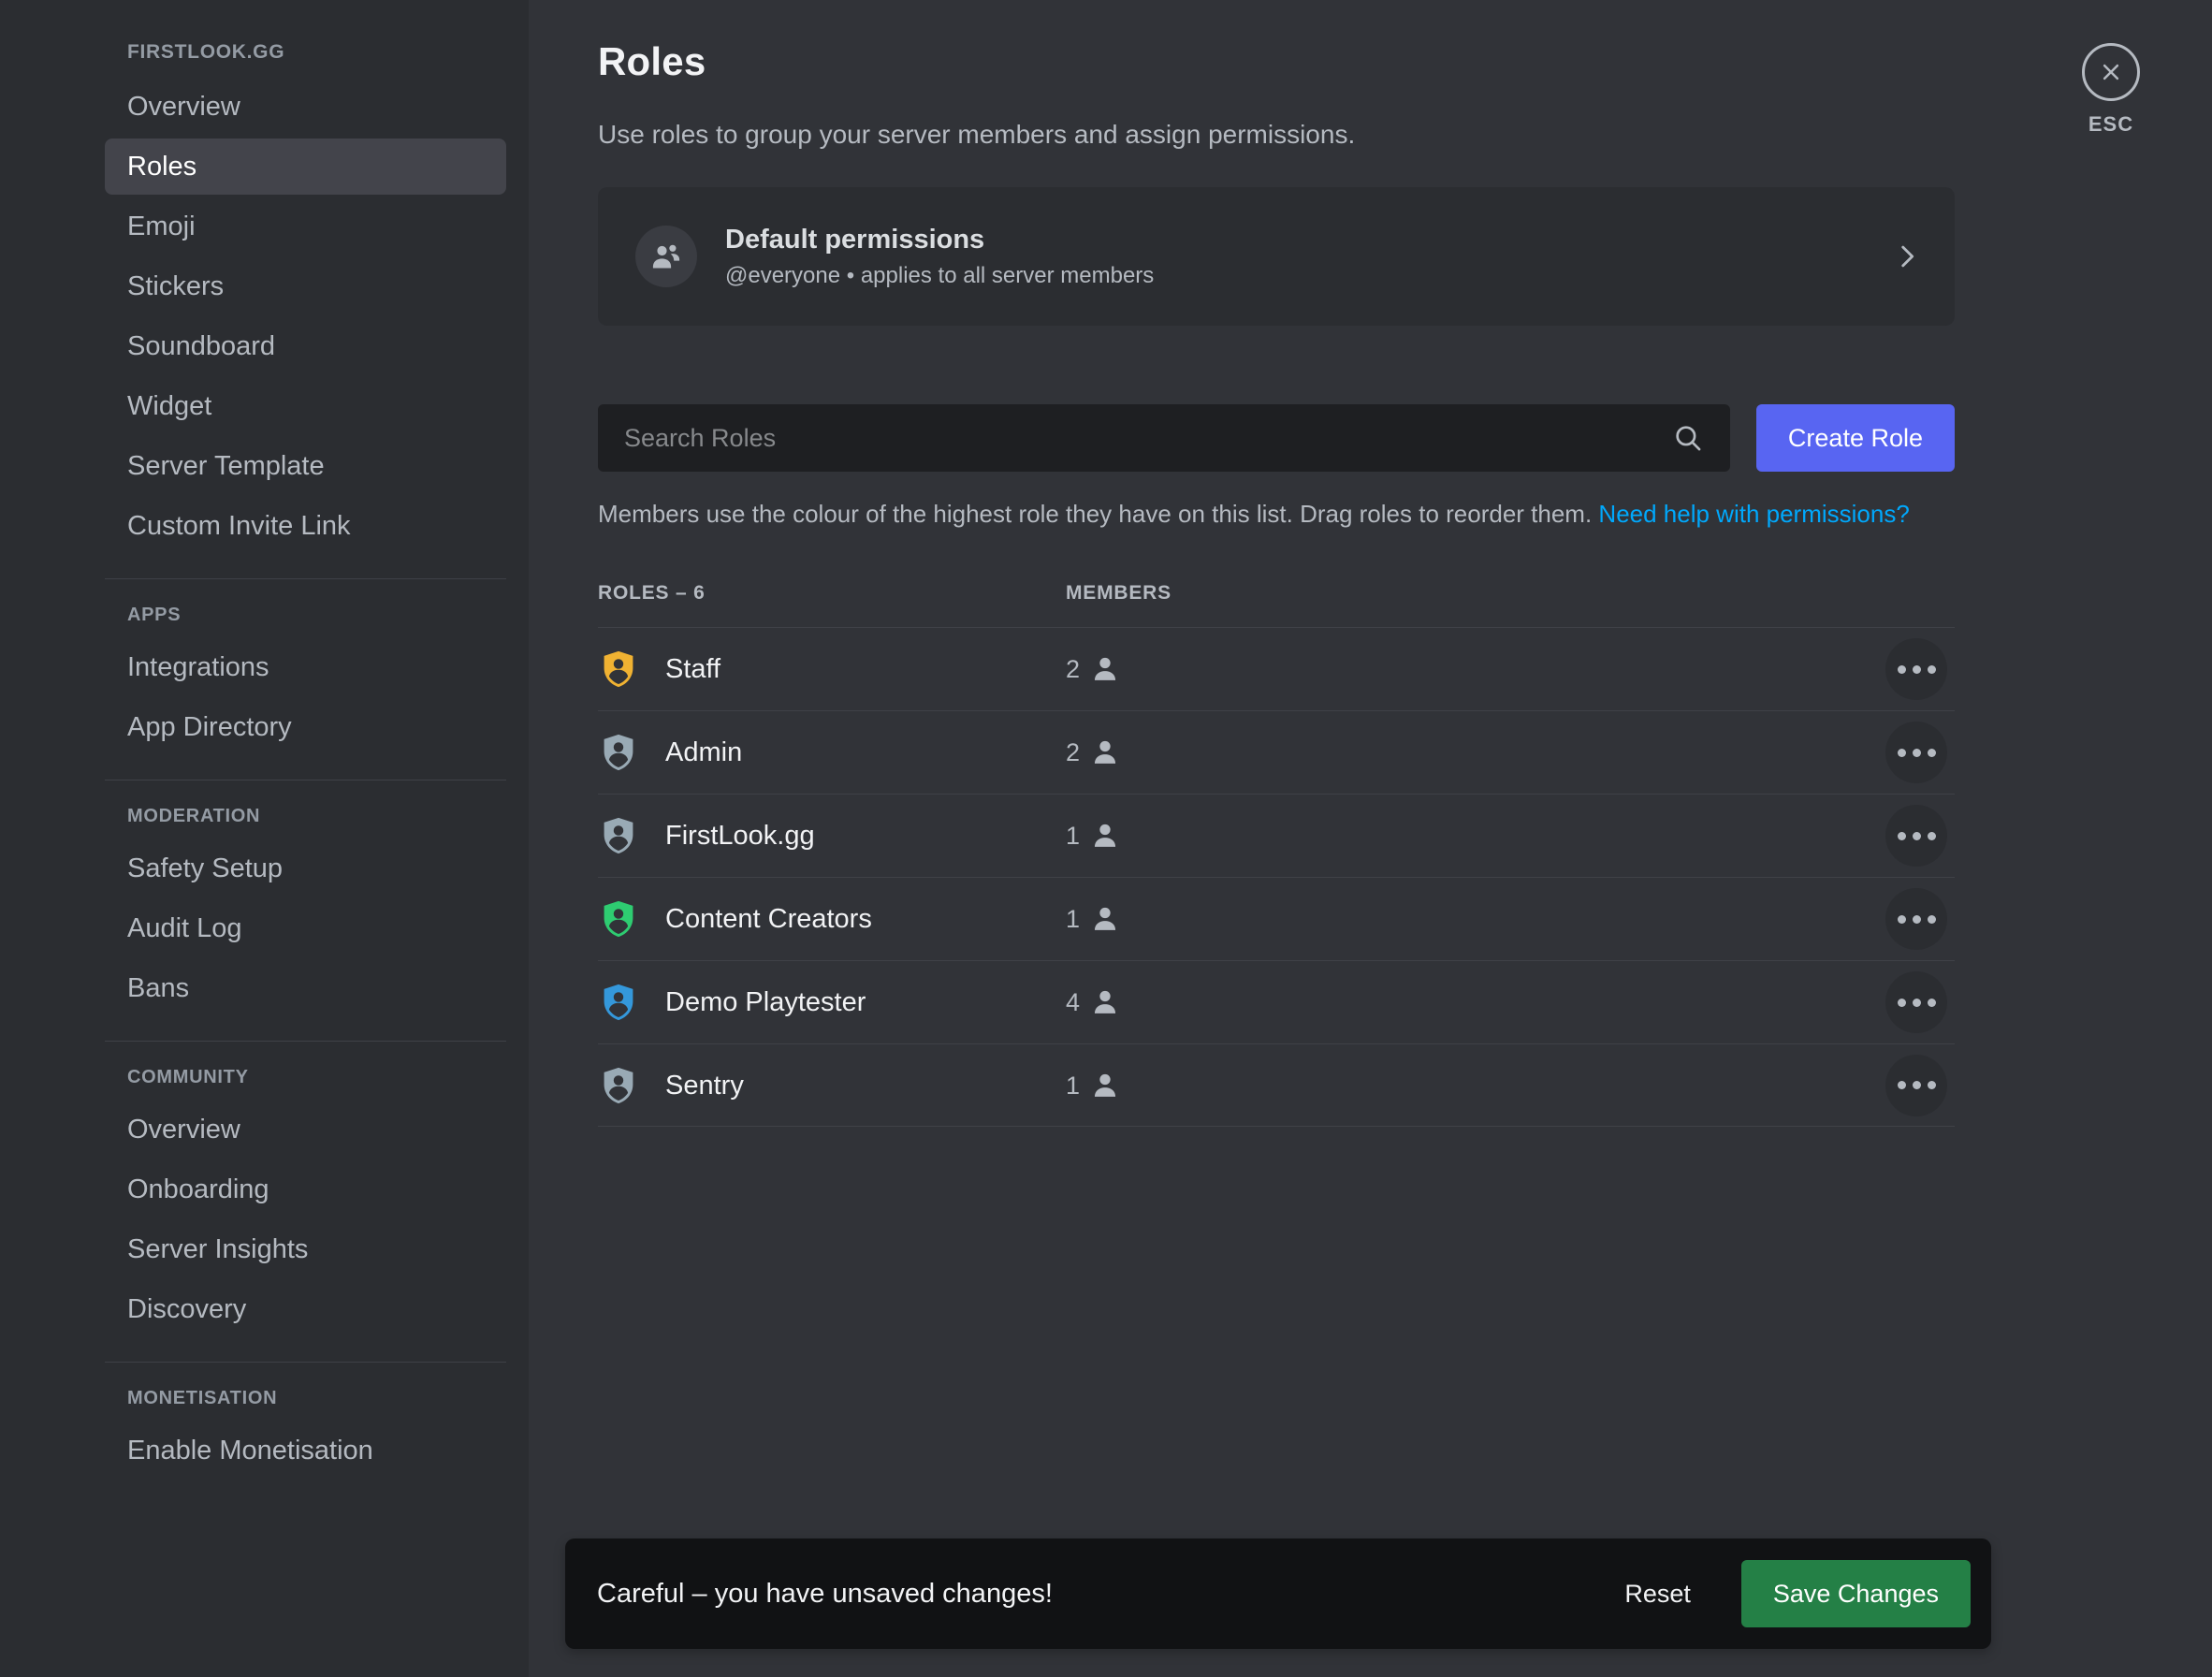  Describe the element at coordinates (1276, 604) in the screenshot. I see `roles-table-header: ROLES – 6 MEMBERS` at that location.